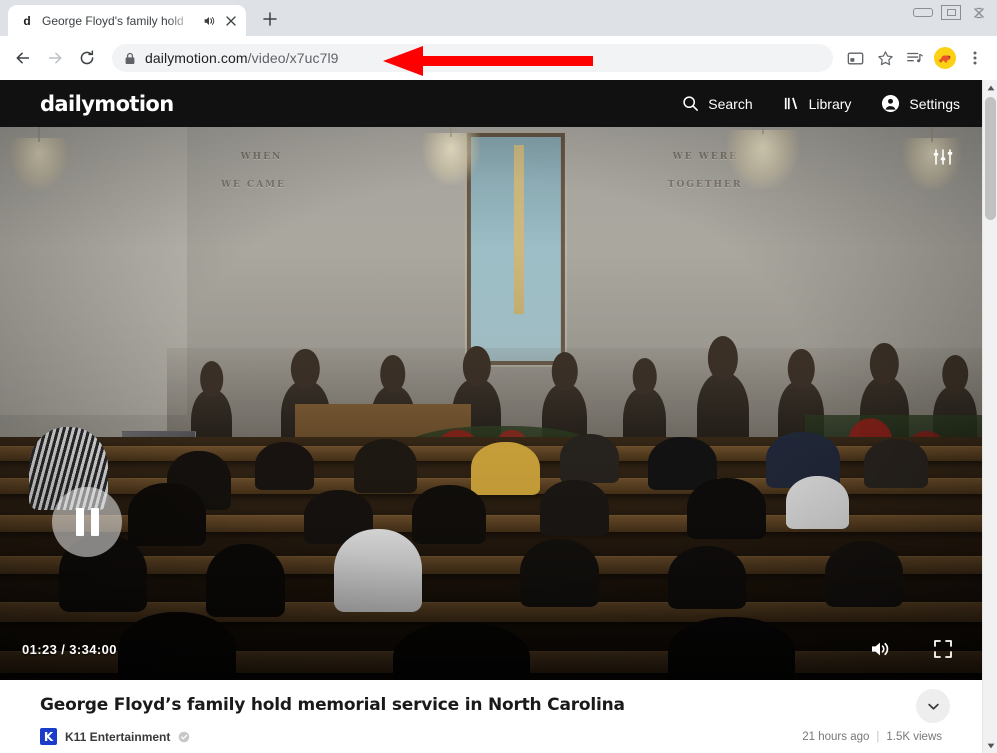 The image size is (997, 753). Describe the element at coordinates (881, 649) in the screenshot. I see `volume-on-icon` at that location.